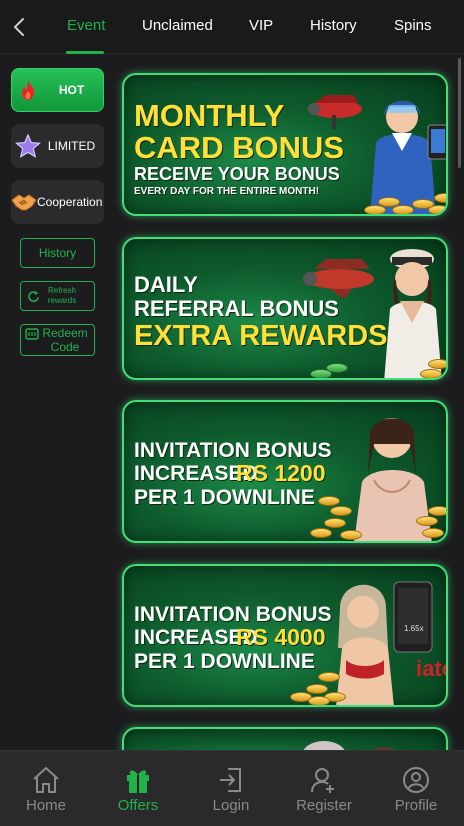 The width and height of the screenshot is (464, 826). I want to click on tab-unclaimed: Unclaimed, so click(177, 25).